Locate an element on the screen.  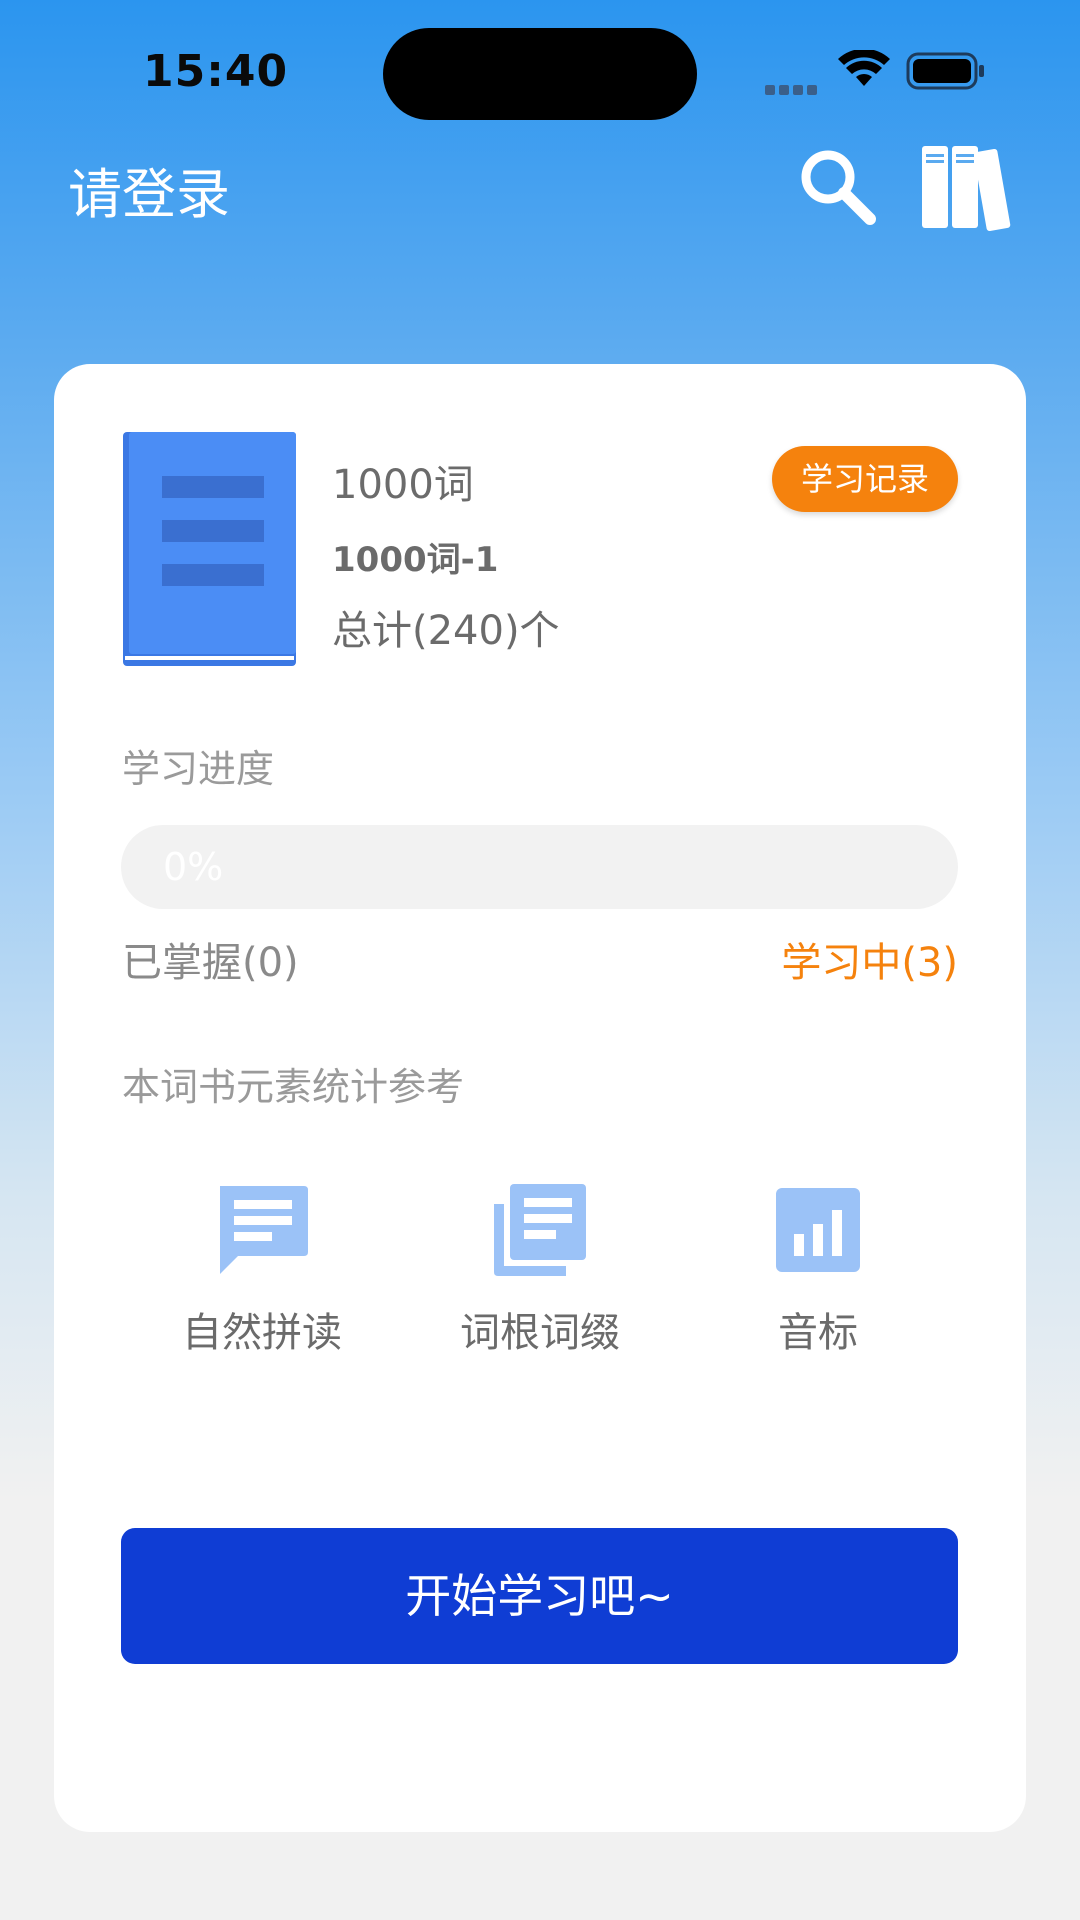
stat-phonics: 自然拼读 is located at coordinates (262, 1269).